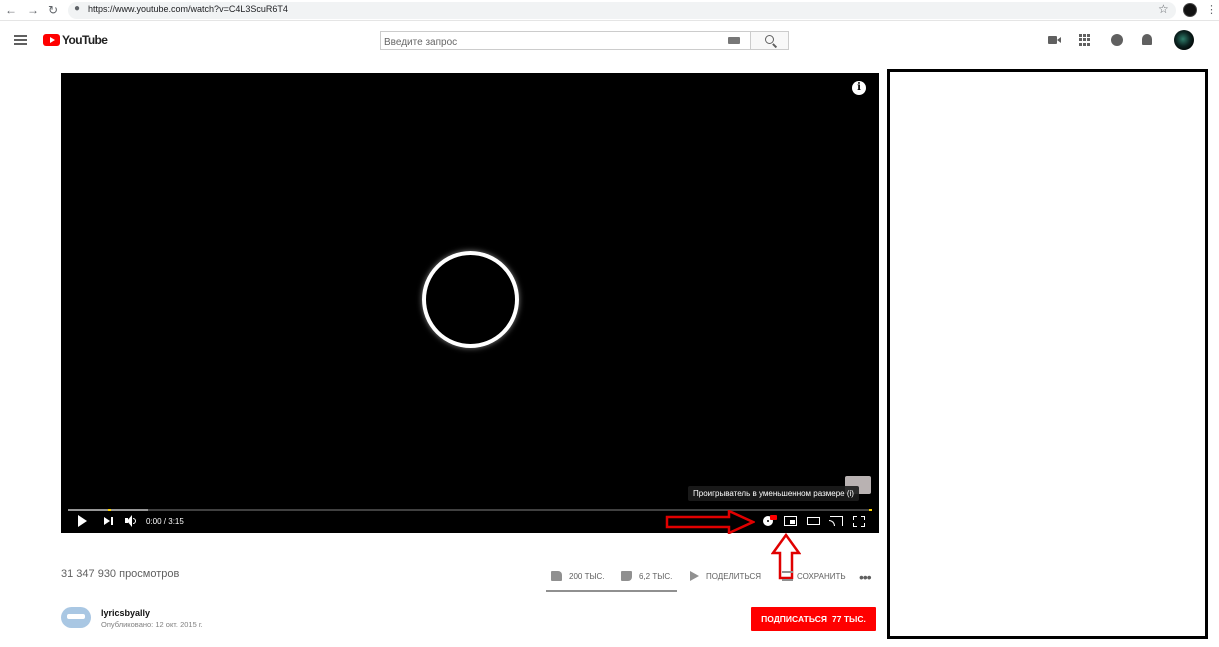  Describe the element at coordinates (859, 521) in the screenshot. I see `fullscreen-icon` at that location.